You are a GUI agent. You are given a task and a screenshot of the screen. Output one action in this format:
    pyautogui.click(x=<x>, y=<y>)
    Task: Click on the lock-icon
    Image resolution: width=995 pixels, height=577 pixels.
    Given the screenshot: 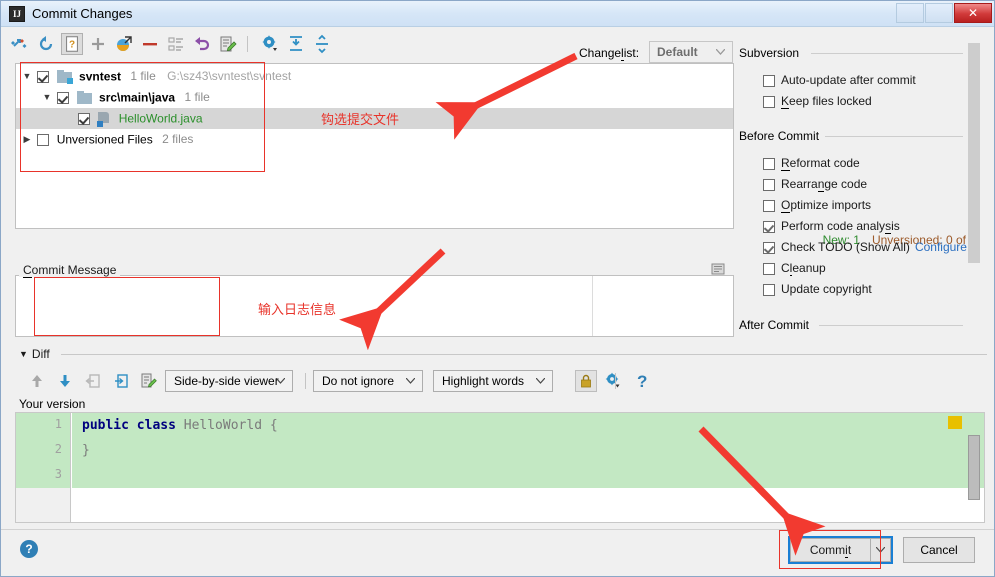 What is the action you would take?
    pyautogui.click(x=586, y=381)
    